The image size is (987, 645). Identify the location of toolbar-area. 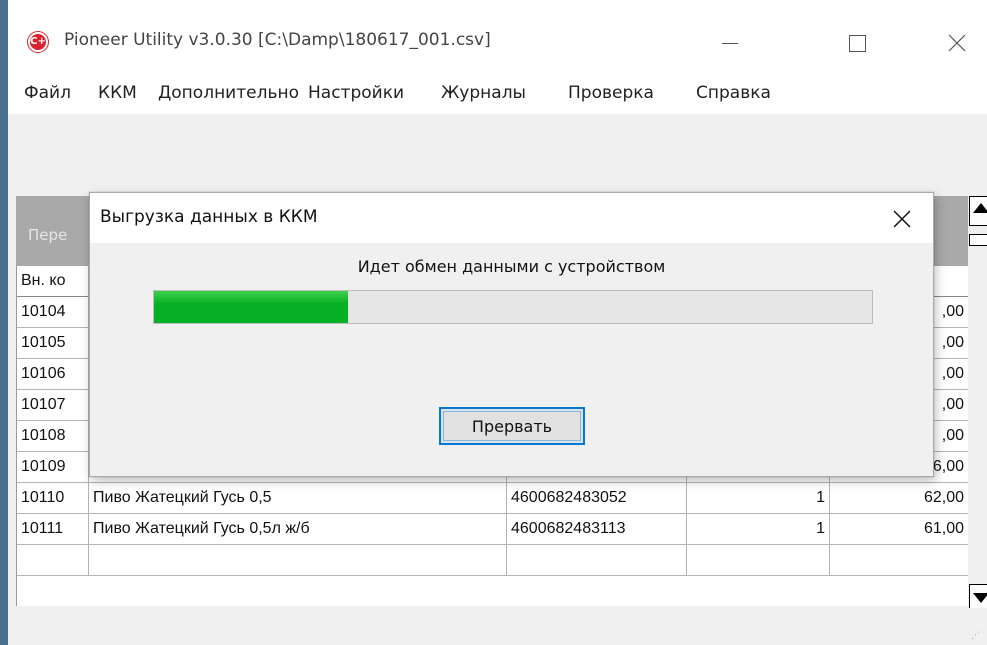
(497, 155).